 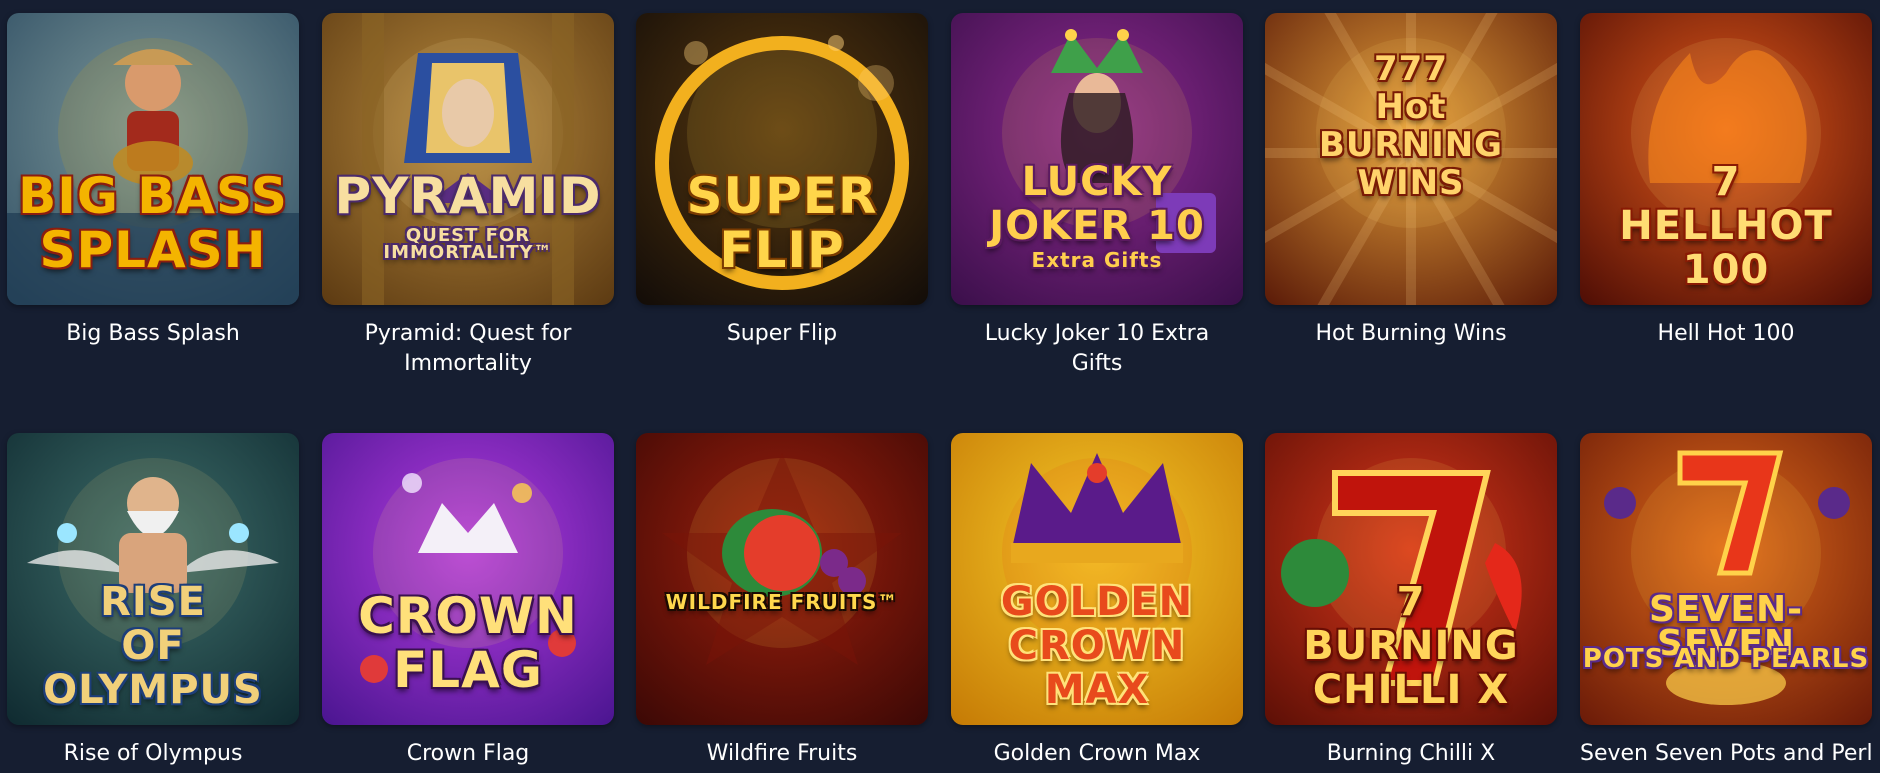 I want to click on game-tile: WILDFIRE FRUITS™ Wildfire Fruits, so click(x=782, y=601).